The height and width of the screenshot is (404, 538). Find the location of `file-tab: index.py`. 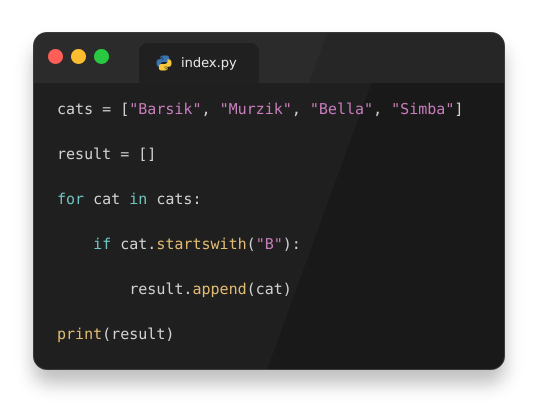

file-tab: index.py is located at coordinates (199, 63).